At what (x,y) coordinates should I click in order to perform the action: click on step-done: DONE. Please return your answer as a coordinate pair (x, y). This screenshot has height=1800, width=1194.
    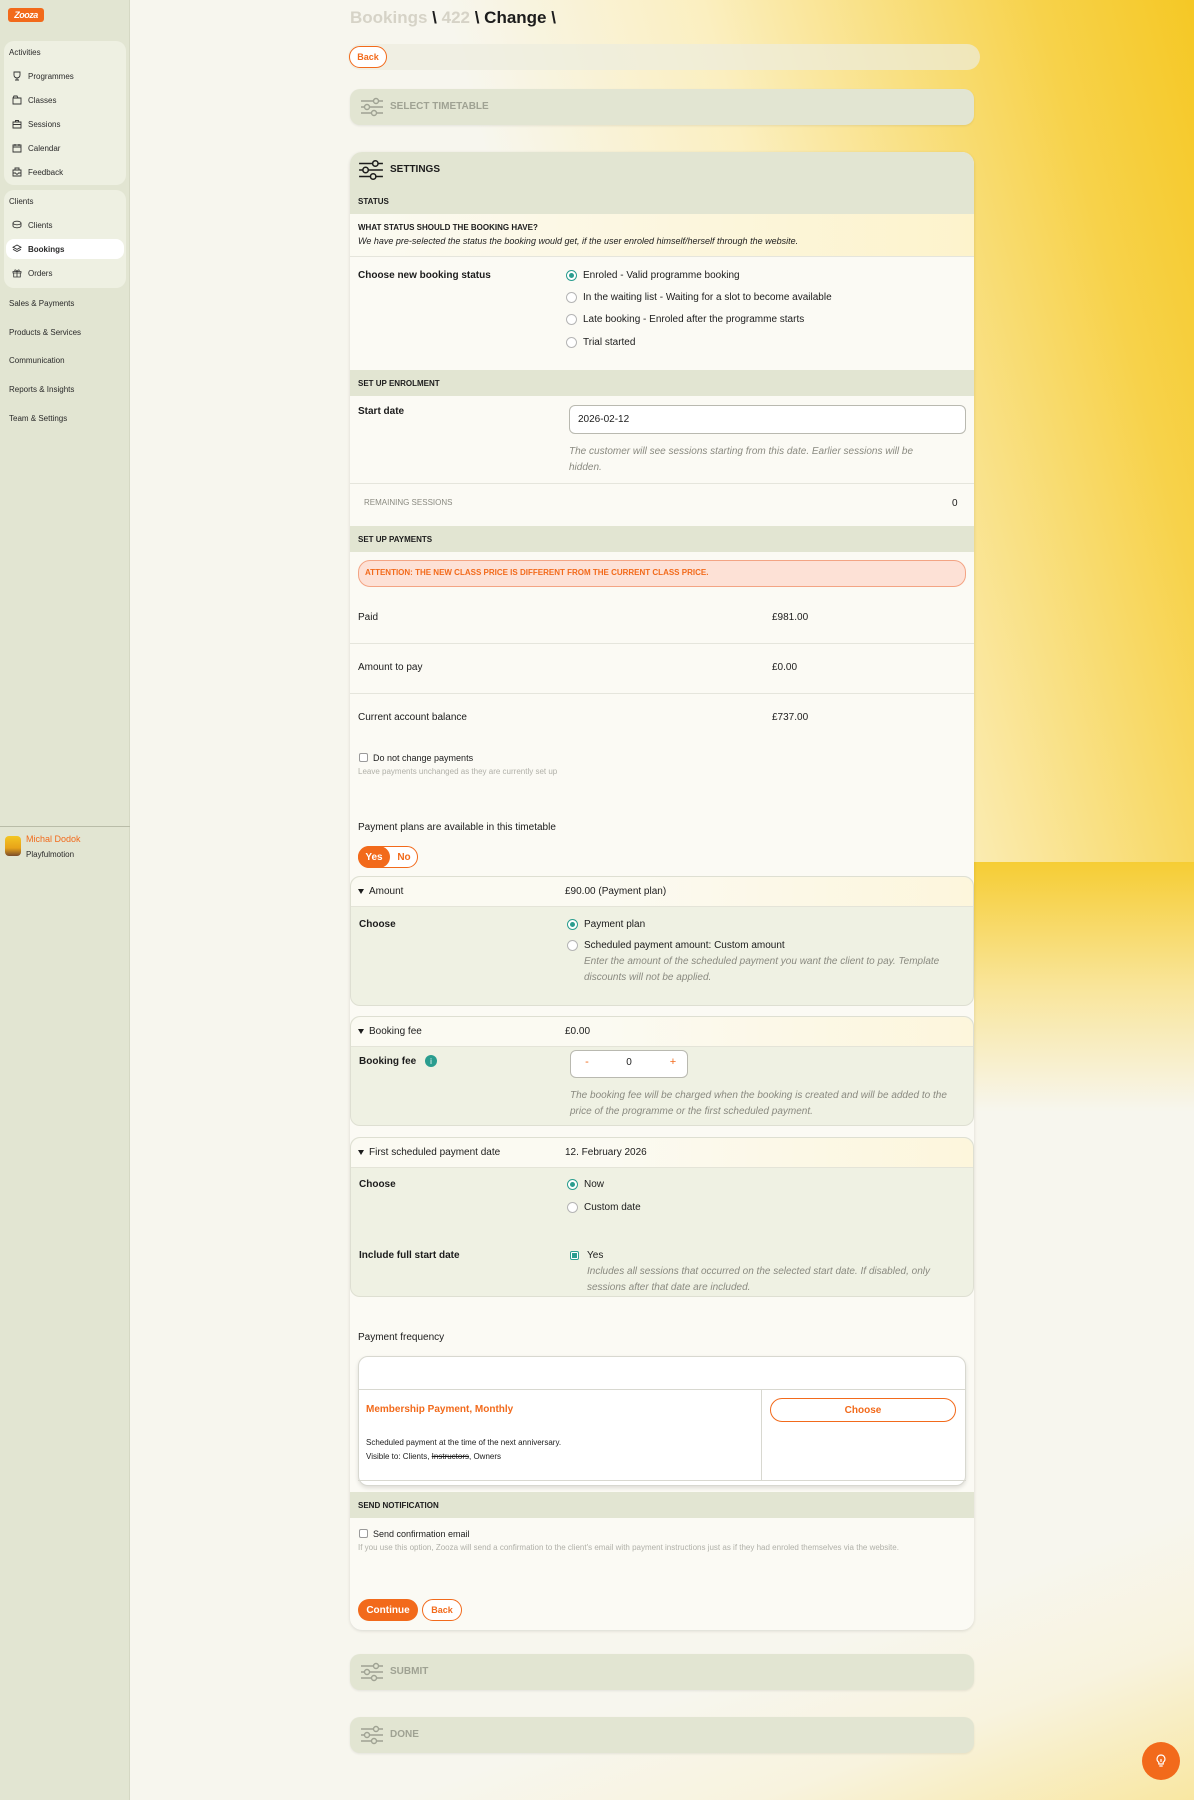
    Looking at the image, I should click on (662, 1735).